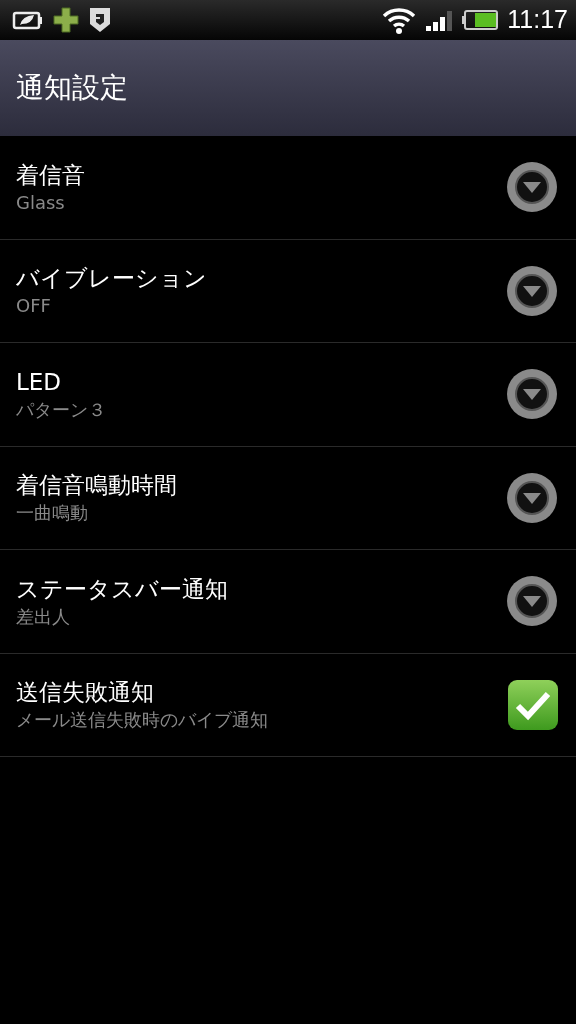  What do you see at coordinates (39, 382) in the screenshot?
I see `setting-title: LED` at bounding box center [39, 382].